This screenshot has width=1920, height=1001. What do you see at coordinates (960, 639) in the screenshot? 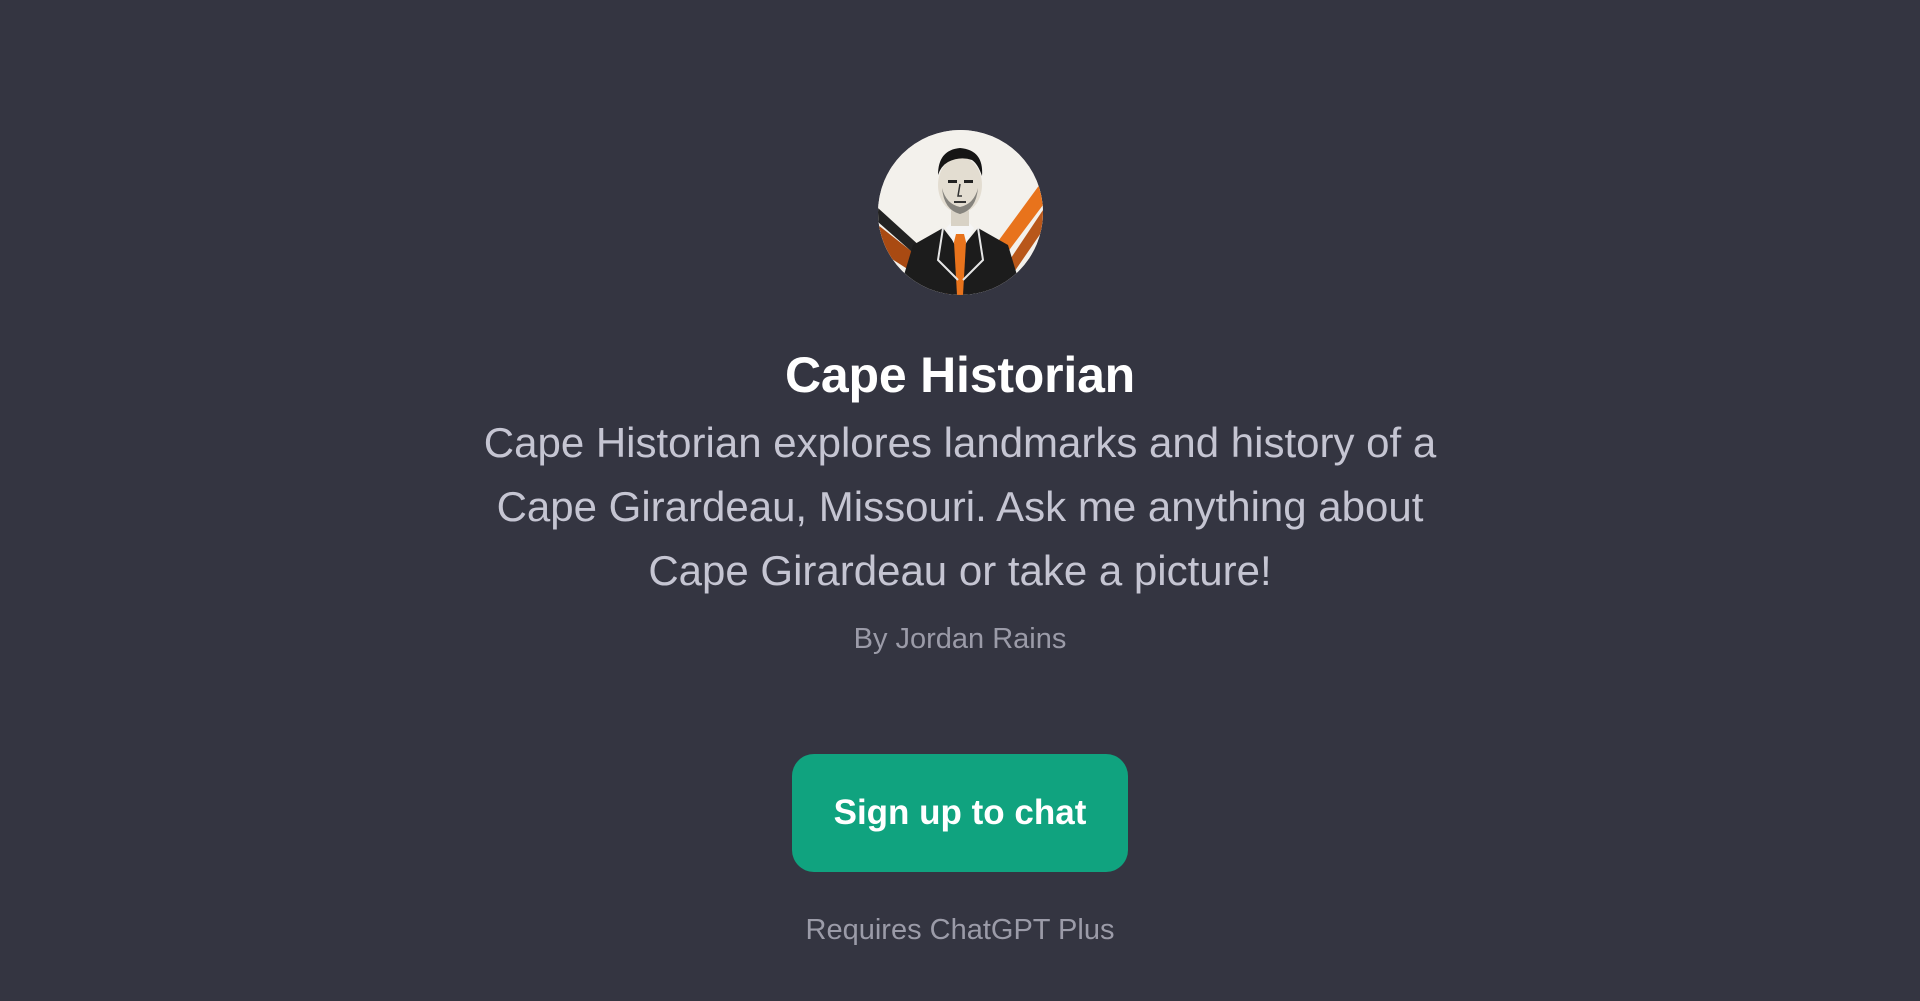
I see `gpt-author: By Jordan Rains` at bounding box center [960, 639].